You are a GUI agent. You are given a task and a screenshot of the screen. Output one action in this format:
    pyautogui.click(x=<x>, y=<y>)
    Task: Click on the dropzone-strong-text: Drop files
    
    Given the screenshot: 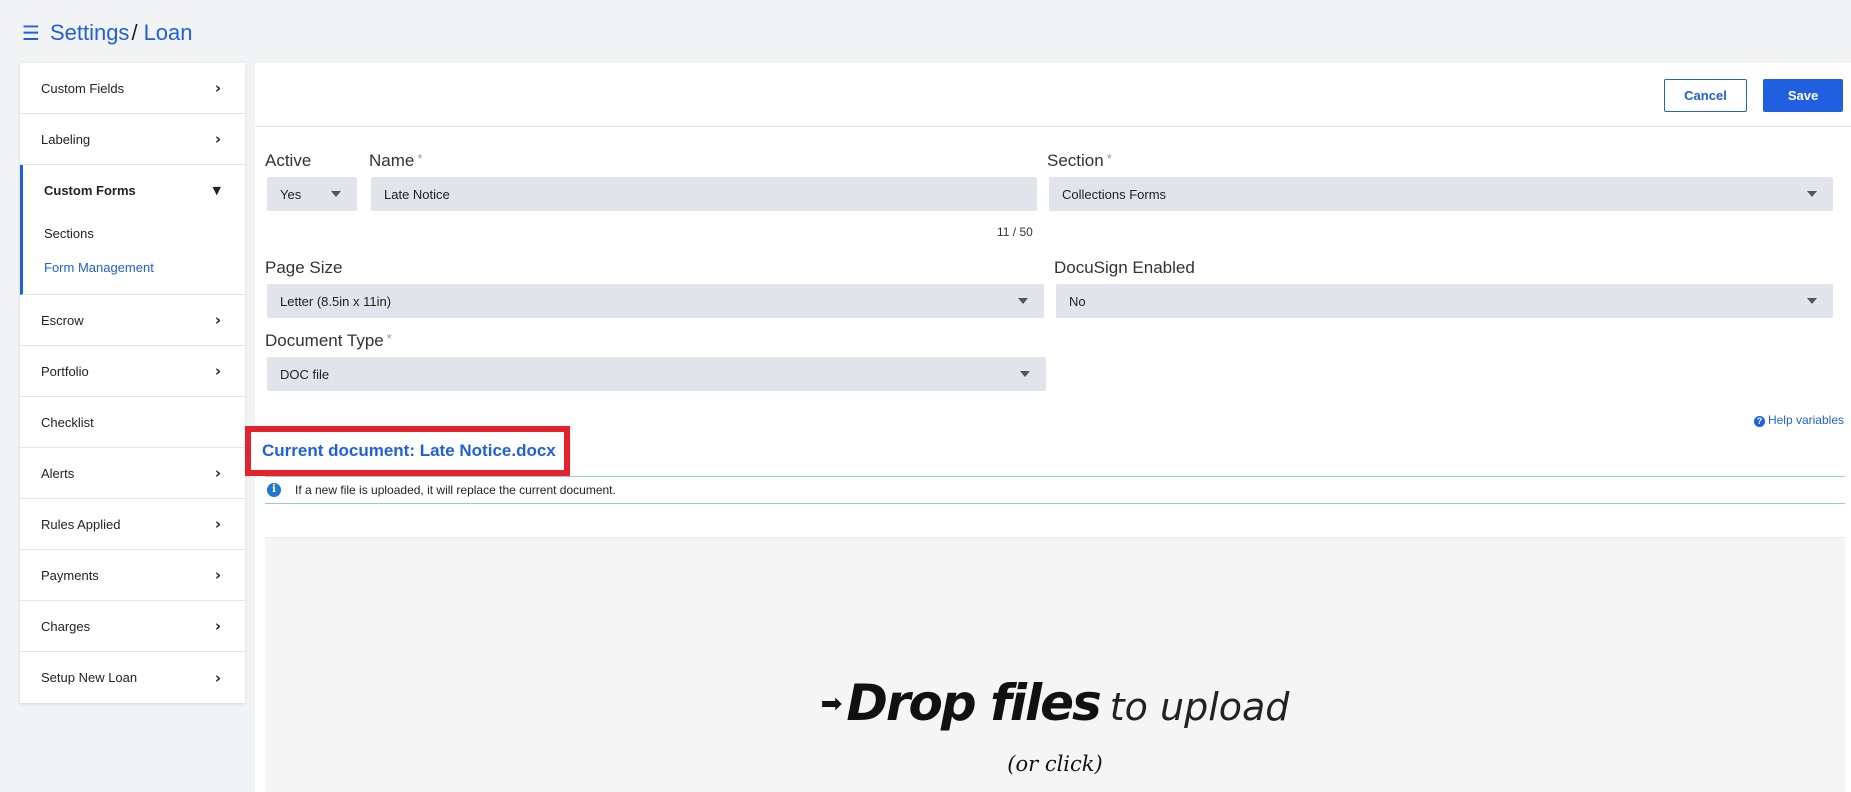 What is the action you would take?
    pyautogui.click(x=973, y=703)
    